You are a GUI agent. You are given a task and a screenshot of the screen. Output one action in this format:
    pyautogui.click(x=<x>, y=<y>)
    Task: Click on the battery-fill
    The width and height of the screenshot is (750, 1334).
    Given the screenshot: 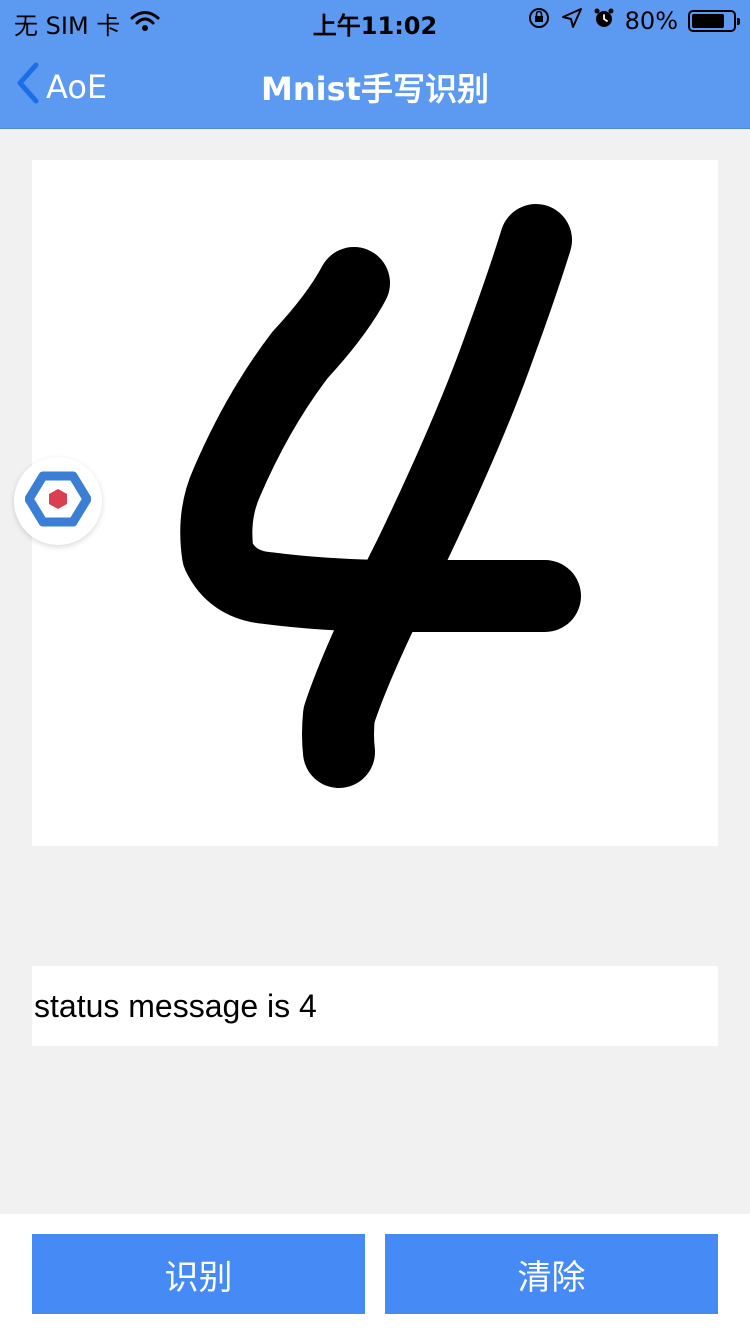 What is the action you would take?
    pyautogui.click(x=708, y=21)
    